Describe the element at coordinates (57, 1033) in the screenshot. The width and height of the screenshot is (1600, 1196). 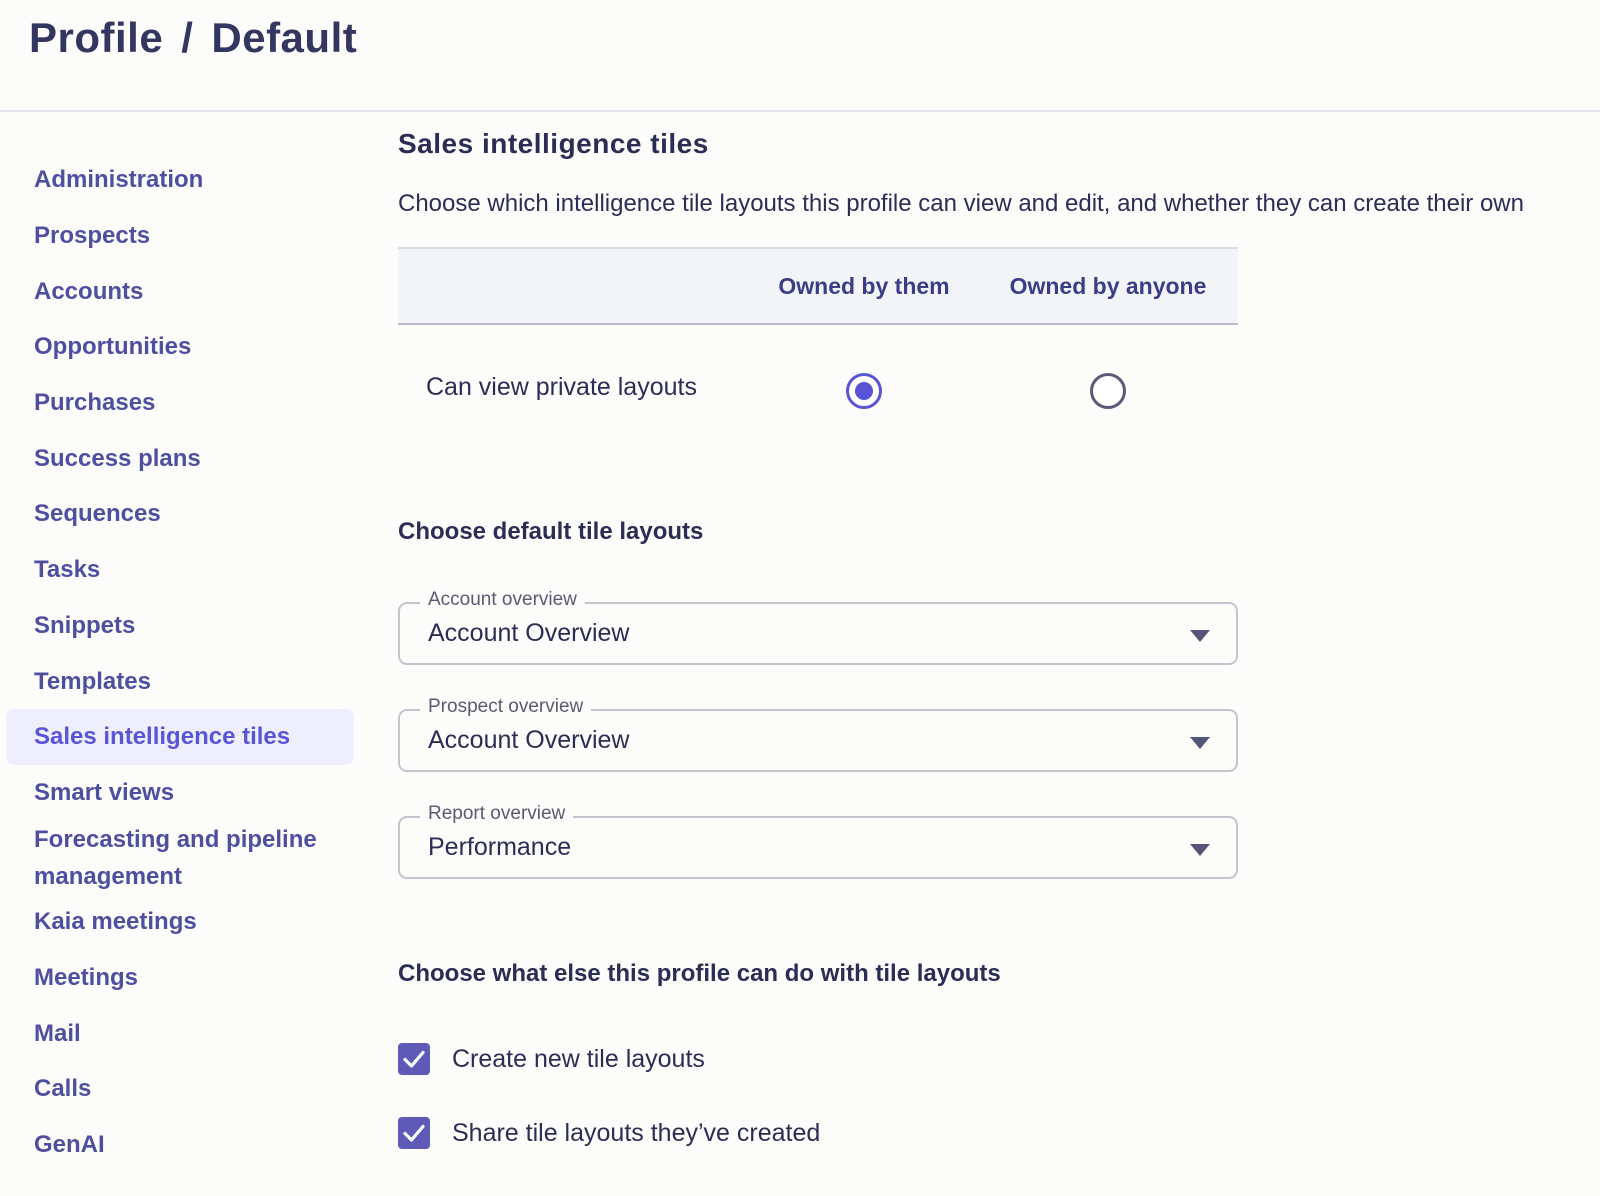
I see `sidebar-item-label: Mail` at that location.